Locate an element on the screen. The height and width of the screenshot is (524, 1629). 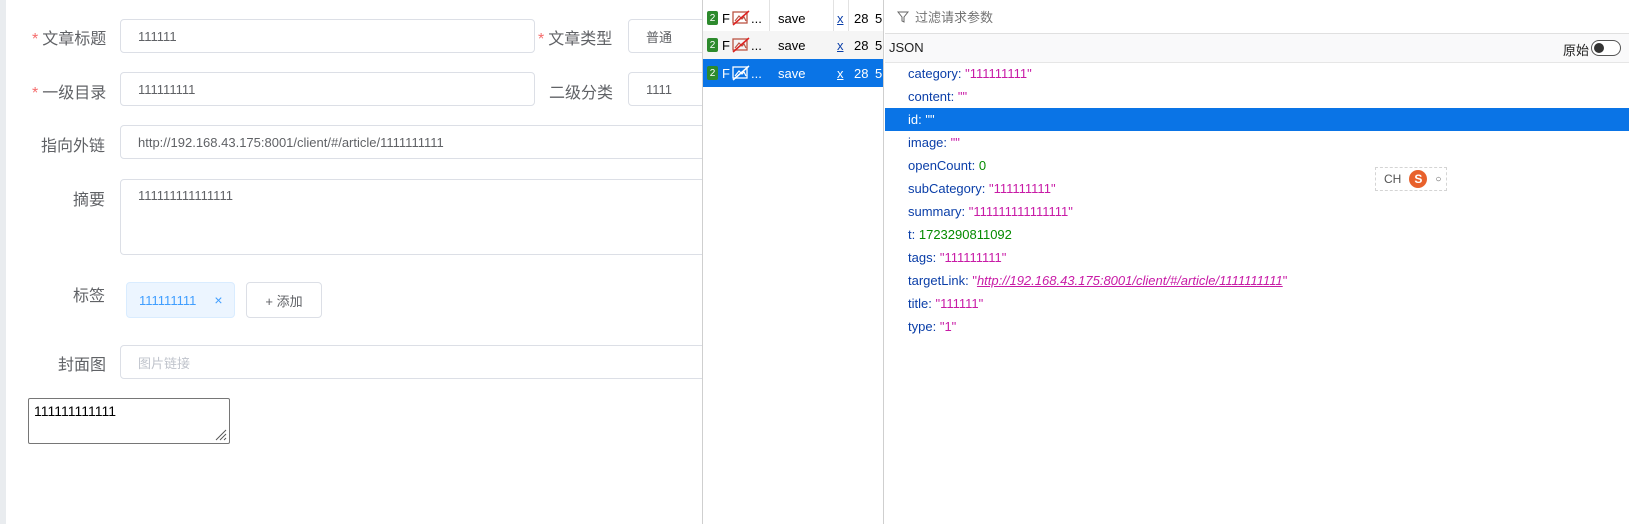
json-field: image: "" is located at coordinates (1257, 142).